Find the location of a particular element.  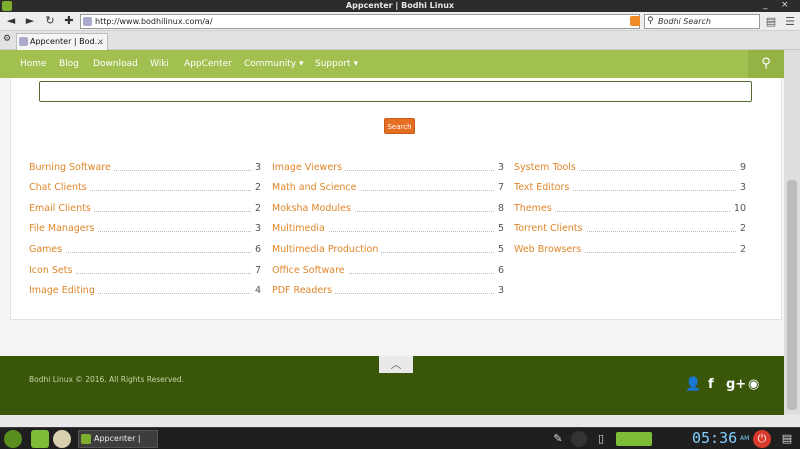

minimize-button: _ is located at coordinates (765, 5).